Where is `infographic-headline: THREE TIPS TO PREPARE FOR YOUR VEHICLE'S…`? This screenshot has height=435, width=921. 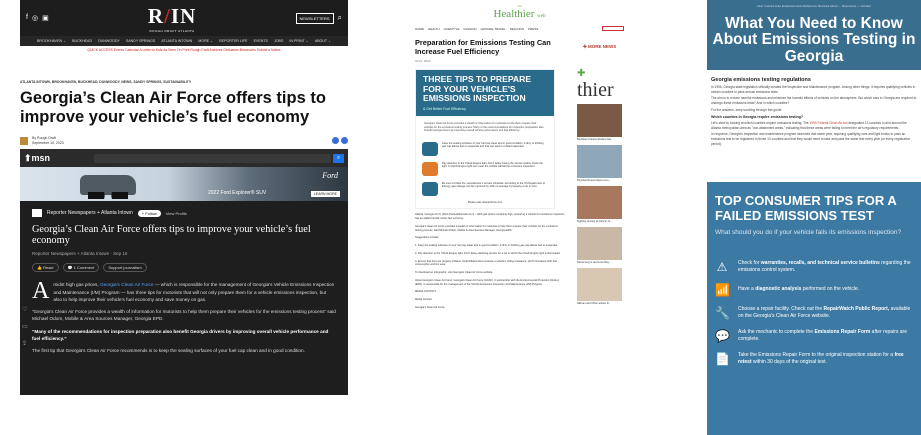
infographic-headline: THREE TIPS TO PREPARE FOR YOUR VEHICLE'S… is located at coordinates (485, 88).